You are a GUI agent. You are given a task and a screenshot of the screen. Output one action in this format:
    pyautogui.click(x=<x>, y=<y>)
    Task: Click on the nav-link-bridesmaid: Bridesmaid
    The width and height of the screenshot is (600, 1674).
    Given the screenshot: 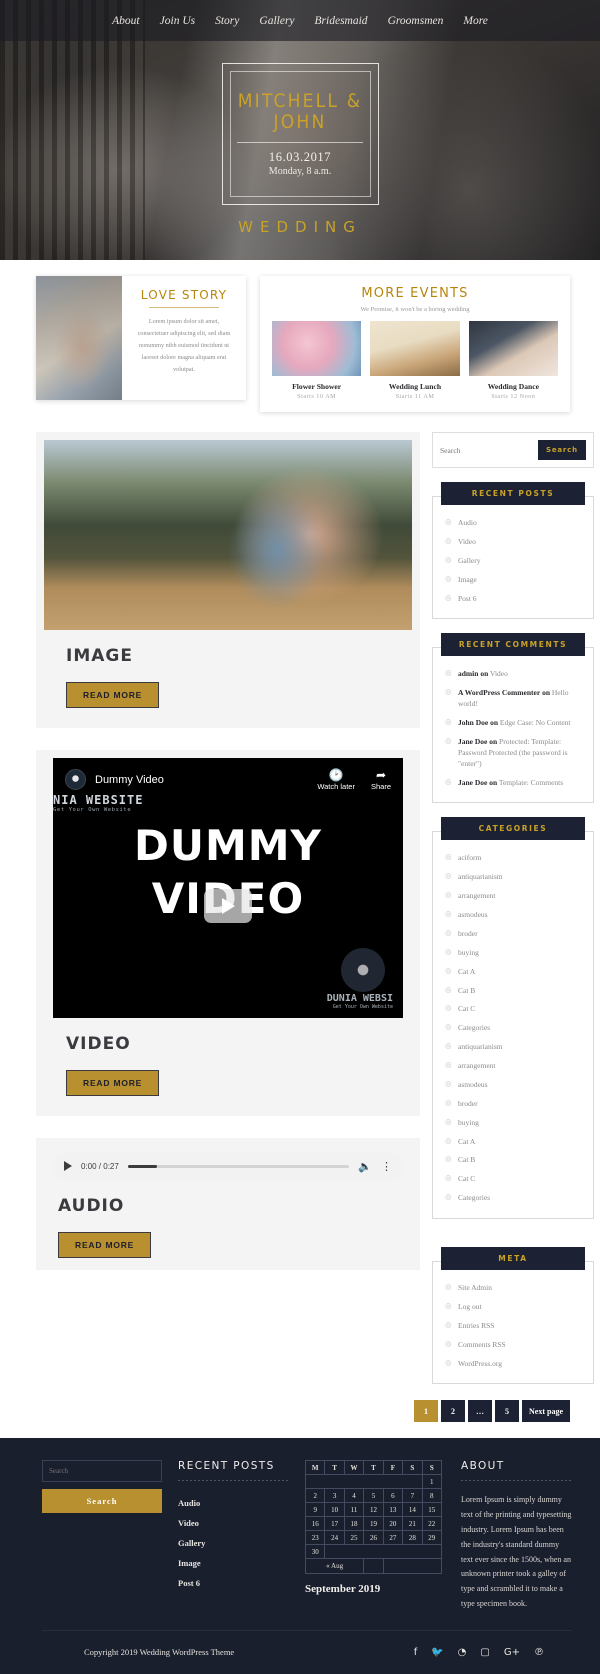 What is the action you would take?
    pyautogui.click(x=341, y=21)
    